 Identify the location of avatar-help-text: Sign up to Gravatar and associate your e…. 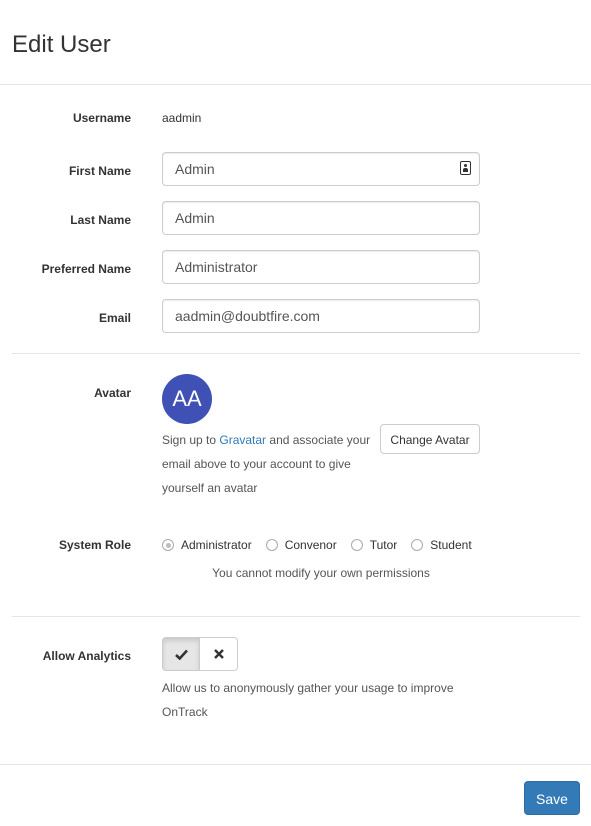
(269, 464).